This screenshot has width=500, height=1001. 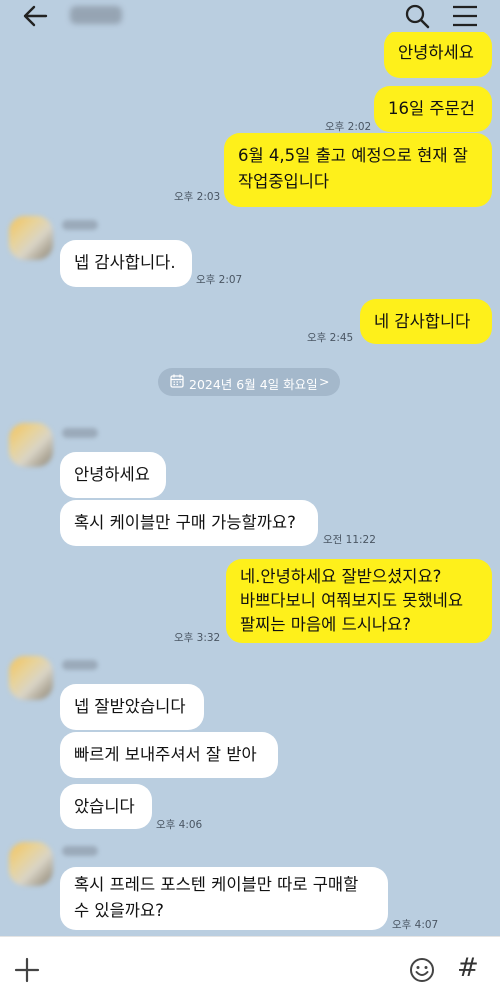 What do you see at coordinates (189, 523) in the screenshot?
I see `their-message-bubble: 혹시 케이블만 구매 가능할까요?` at bounding box center [189, 523].